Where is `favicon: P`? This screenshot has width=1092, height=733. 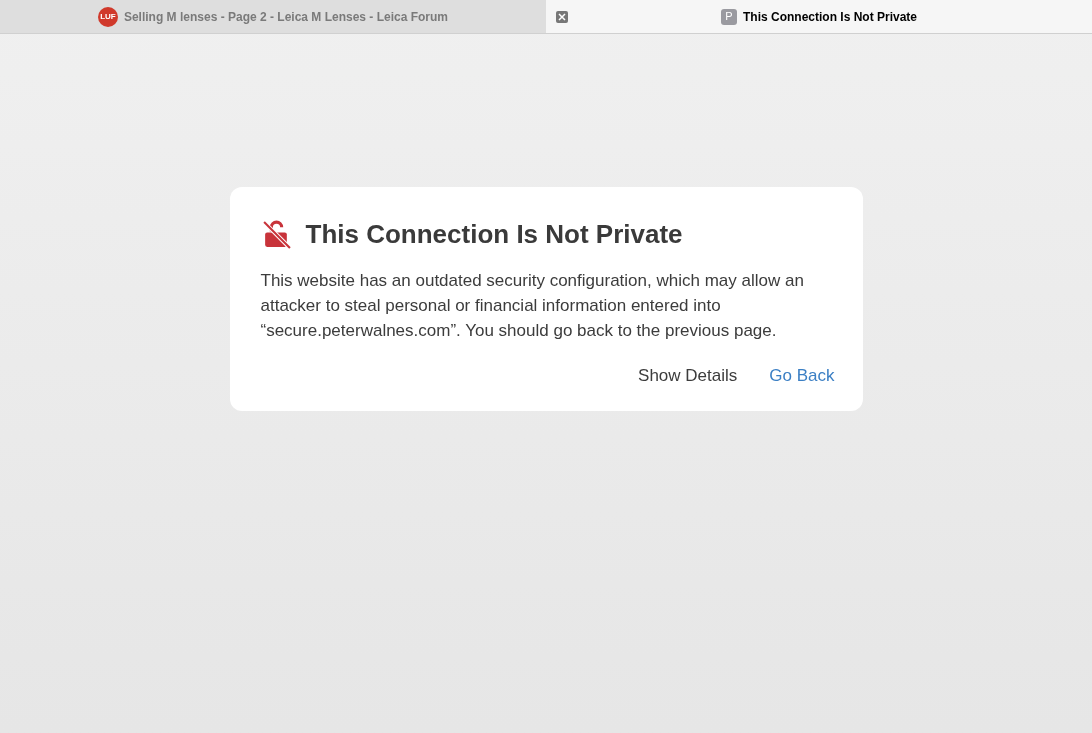
favicon: P is located at coordinates (729, 16).